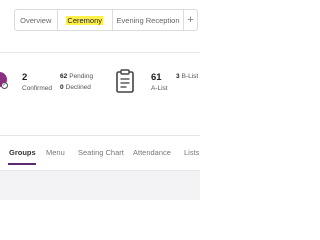 Image resolution: width=320 pixels, height=240 pixels. I want to click on confirmed-count: 2, so click(25, 77).